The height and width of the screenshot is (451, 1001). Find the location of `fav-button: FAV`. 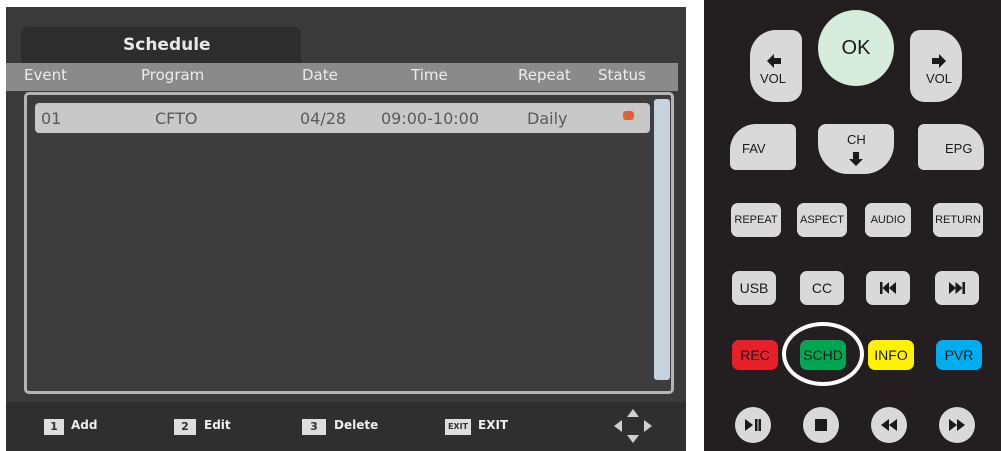

fav-button: FAV is located at coordinates (763, 147).